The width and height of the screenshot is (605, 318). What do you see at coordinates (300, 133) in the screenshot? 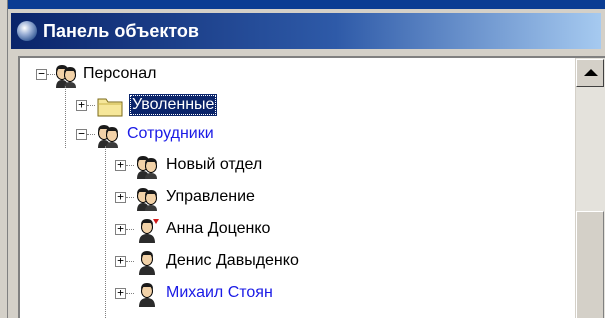
I see `tree-node-employees: − Сотрудники` at bounding box center [300, 133].